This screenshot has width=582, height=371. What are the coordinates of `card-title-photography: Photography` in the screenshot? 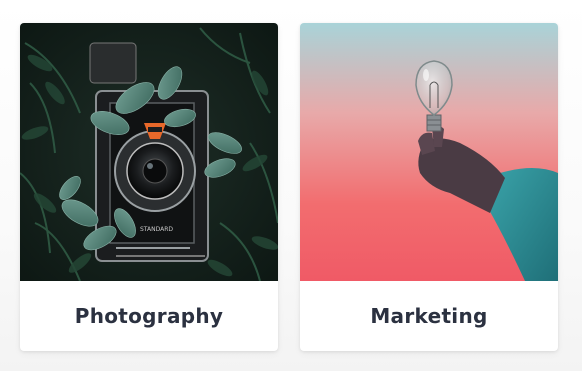 It's located at (149, 316).